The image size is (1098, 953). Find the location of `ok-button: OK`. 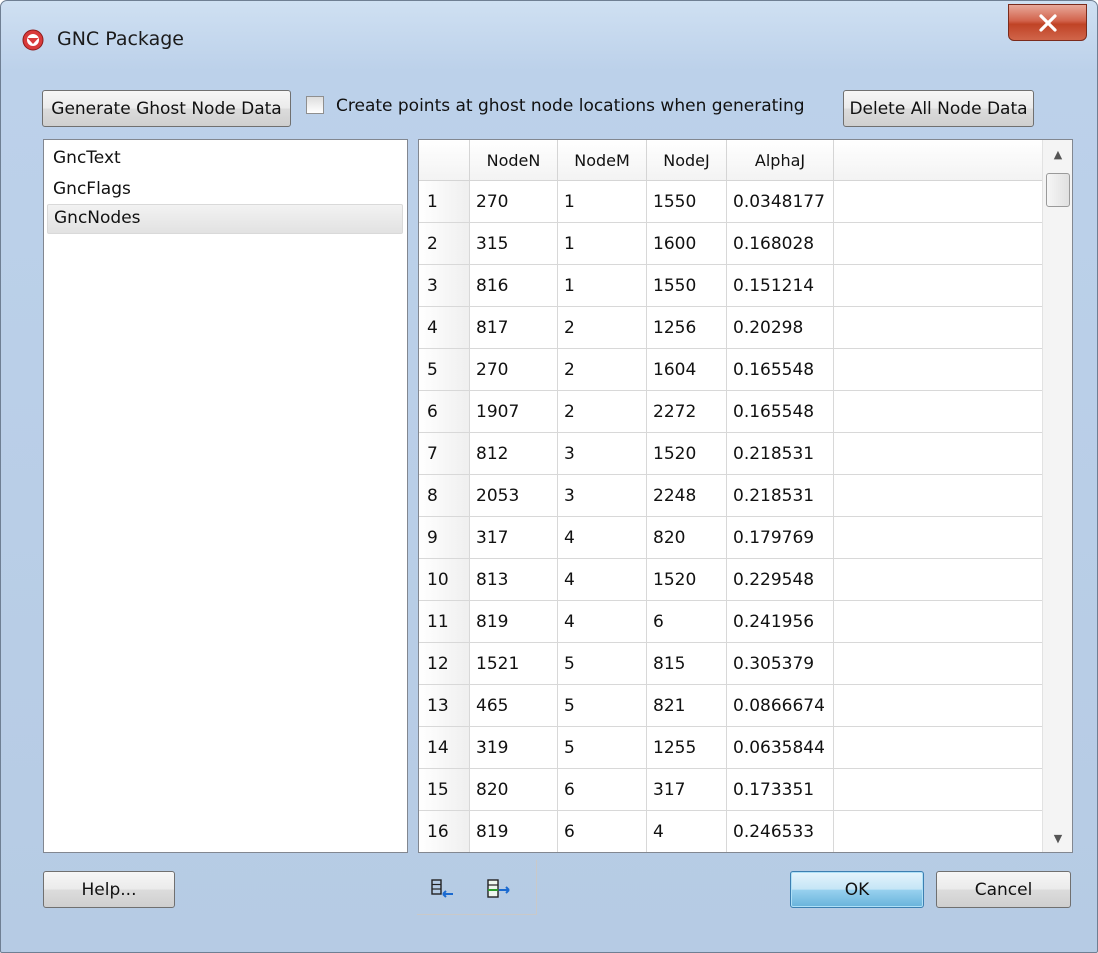

ok-button: OK is located at coordinates (857, 889).